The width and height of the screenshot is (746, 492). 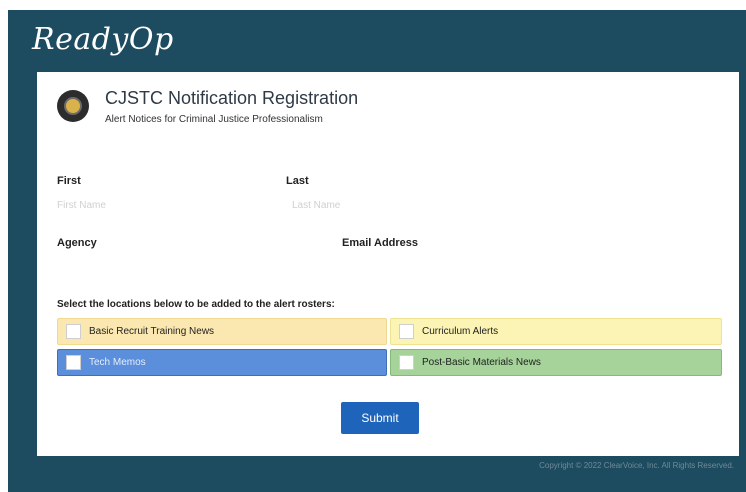 What do you see at coordinates (297, 181) in the screenshot?
I see `last-name-label: Last` at bounding box center [297, 181].